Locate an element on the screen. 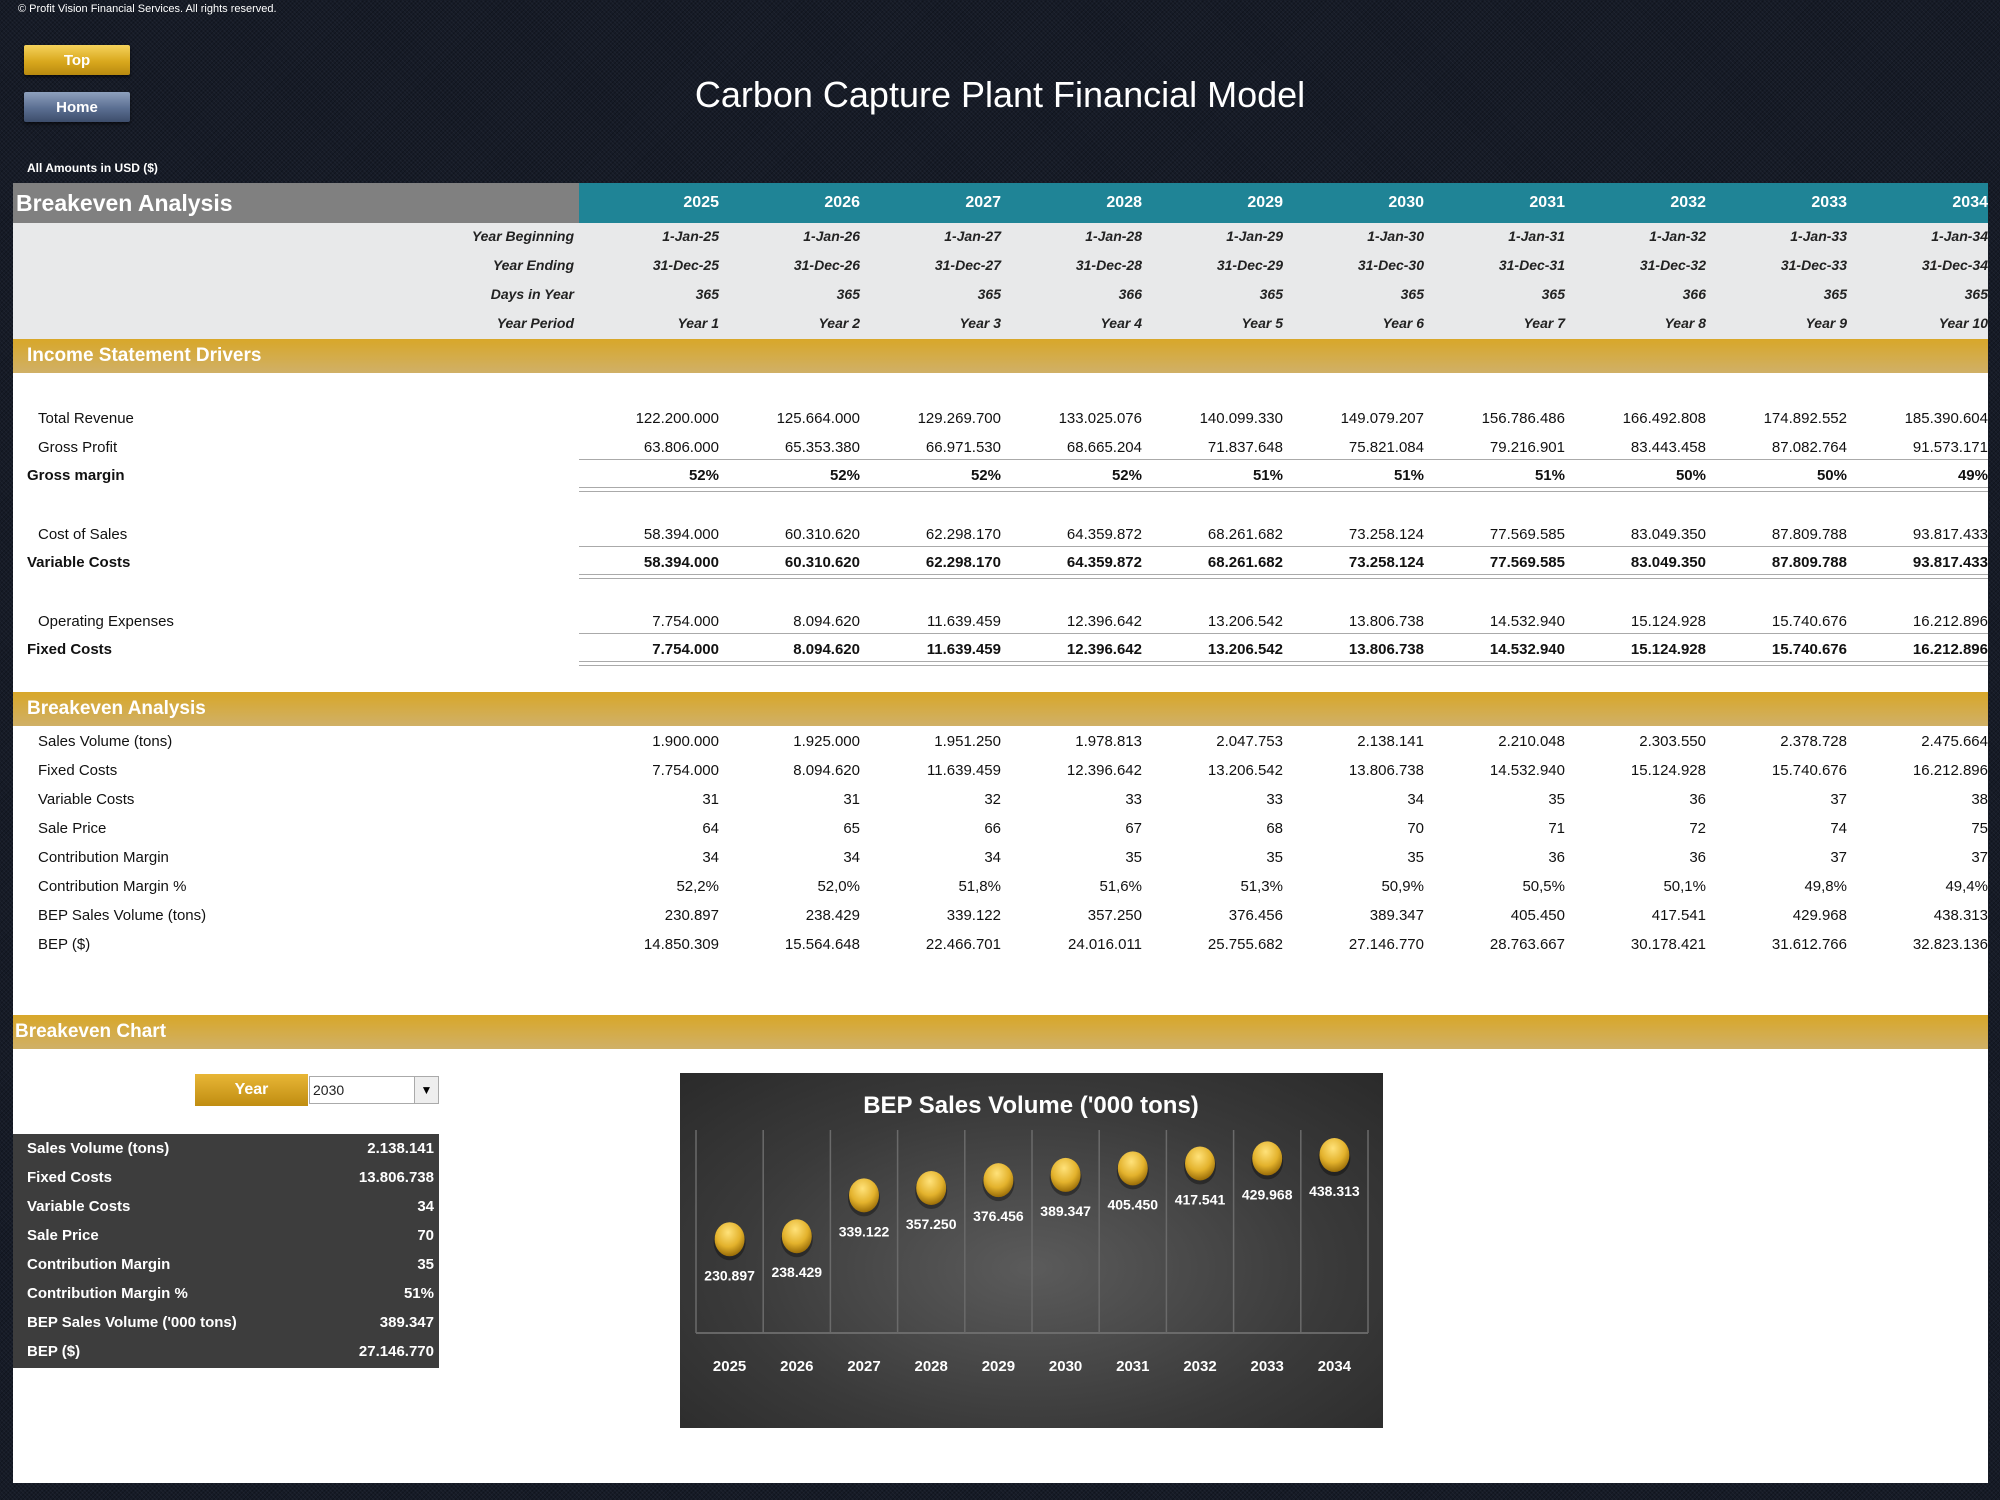  cell-value: 32 is located at coordinates (992, 799).